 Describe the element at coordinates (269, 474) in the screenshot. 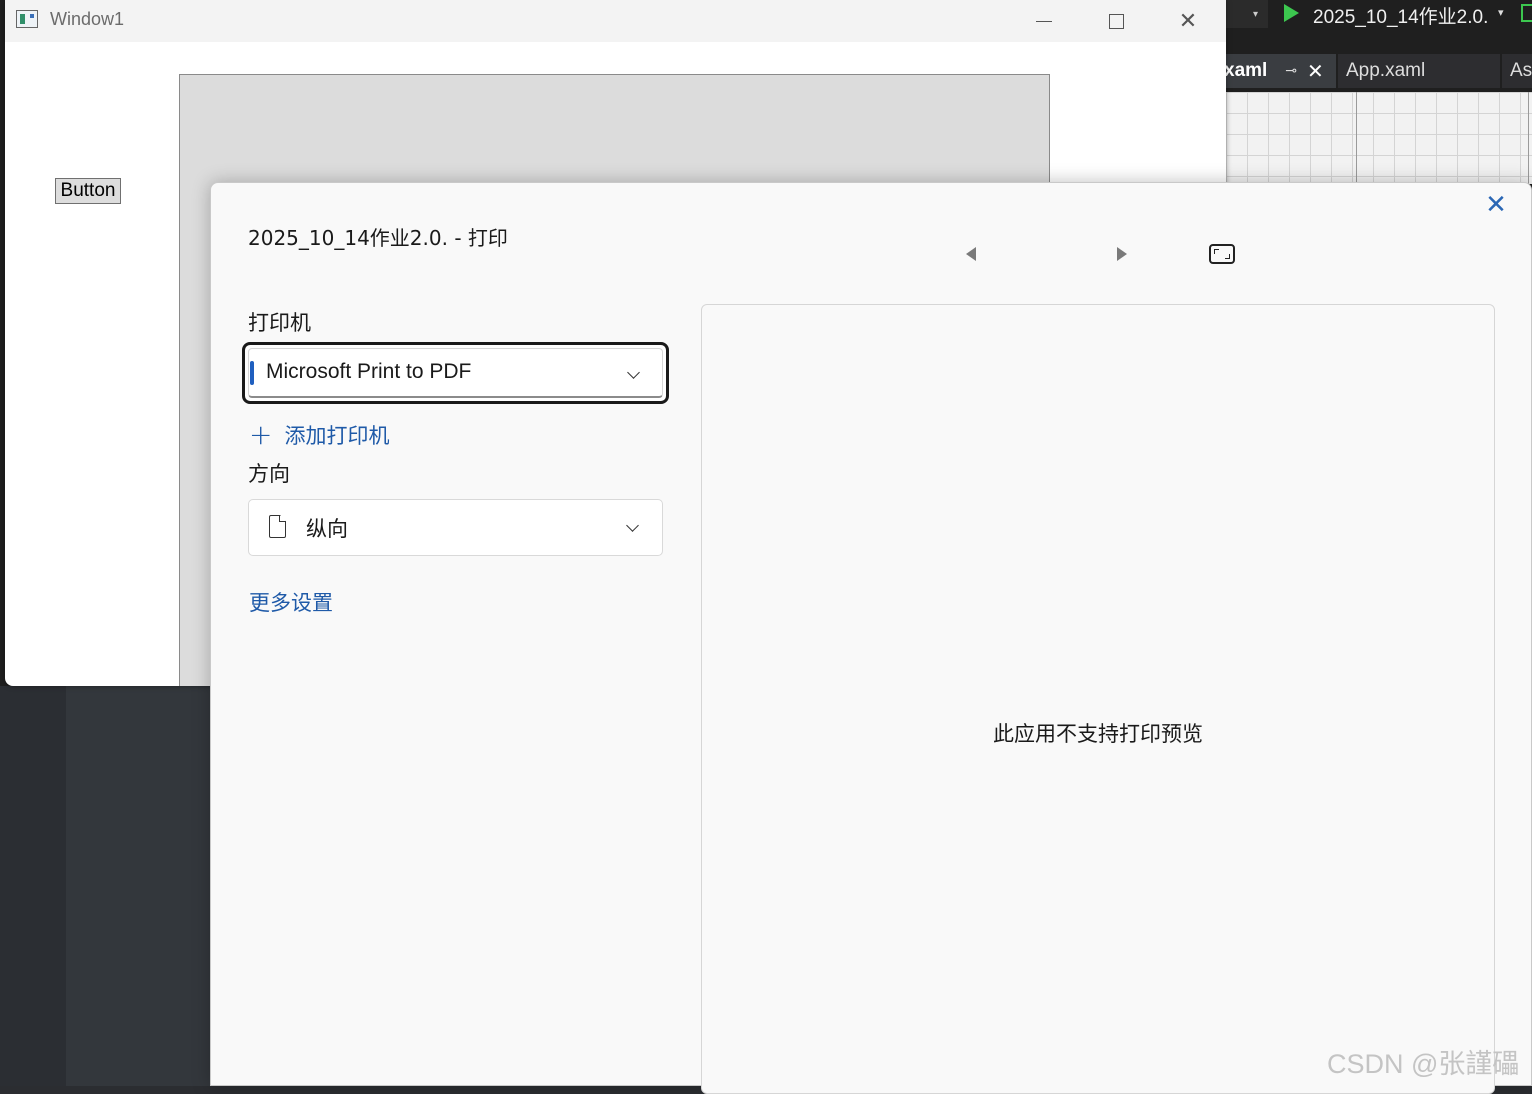

I see `orientation-label: 方向` at that location.